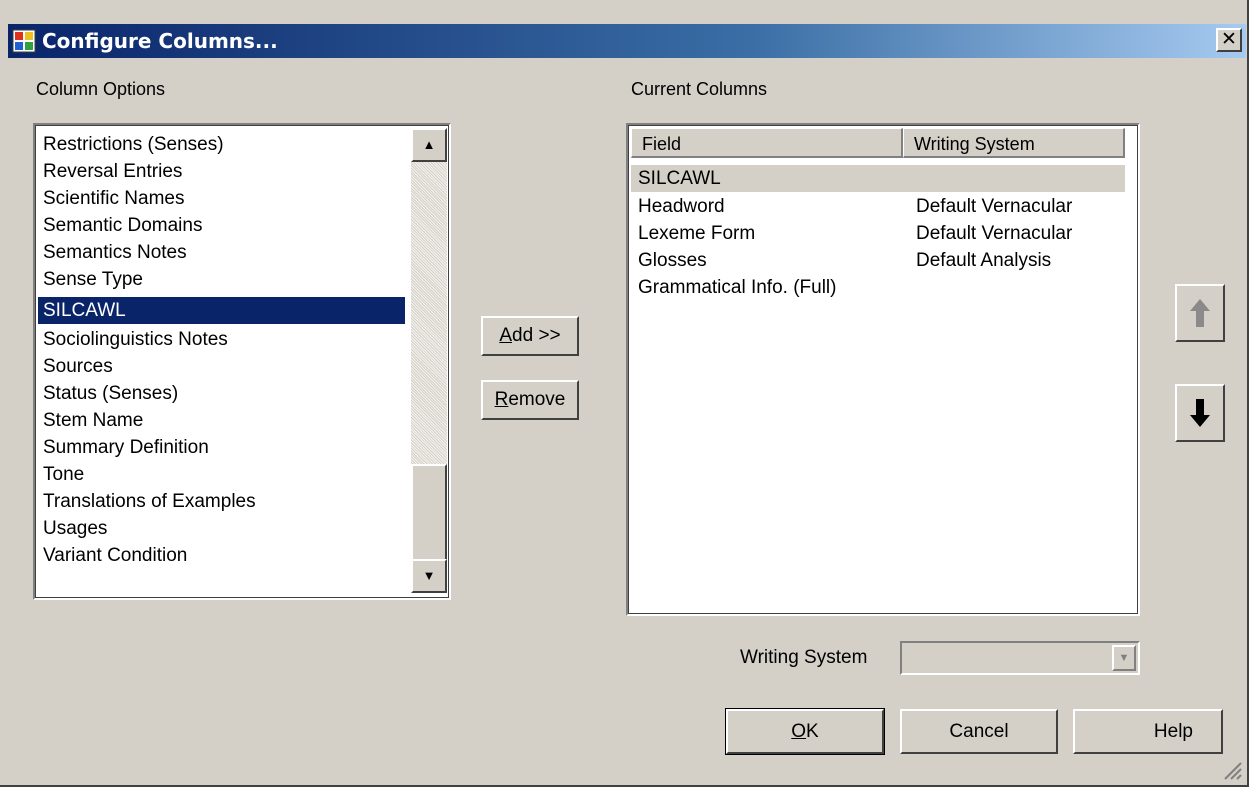 The image size is (1249, 787). I want to click on vertical-scrollbar: ▲ ▼, so click(429, 360).